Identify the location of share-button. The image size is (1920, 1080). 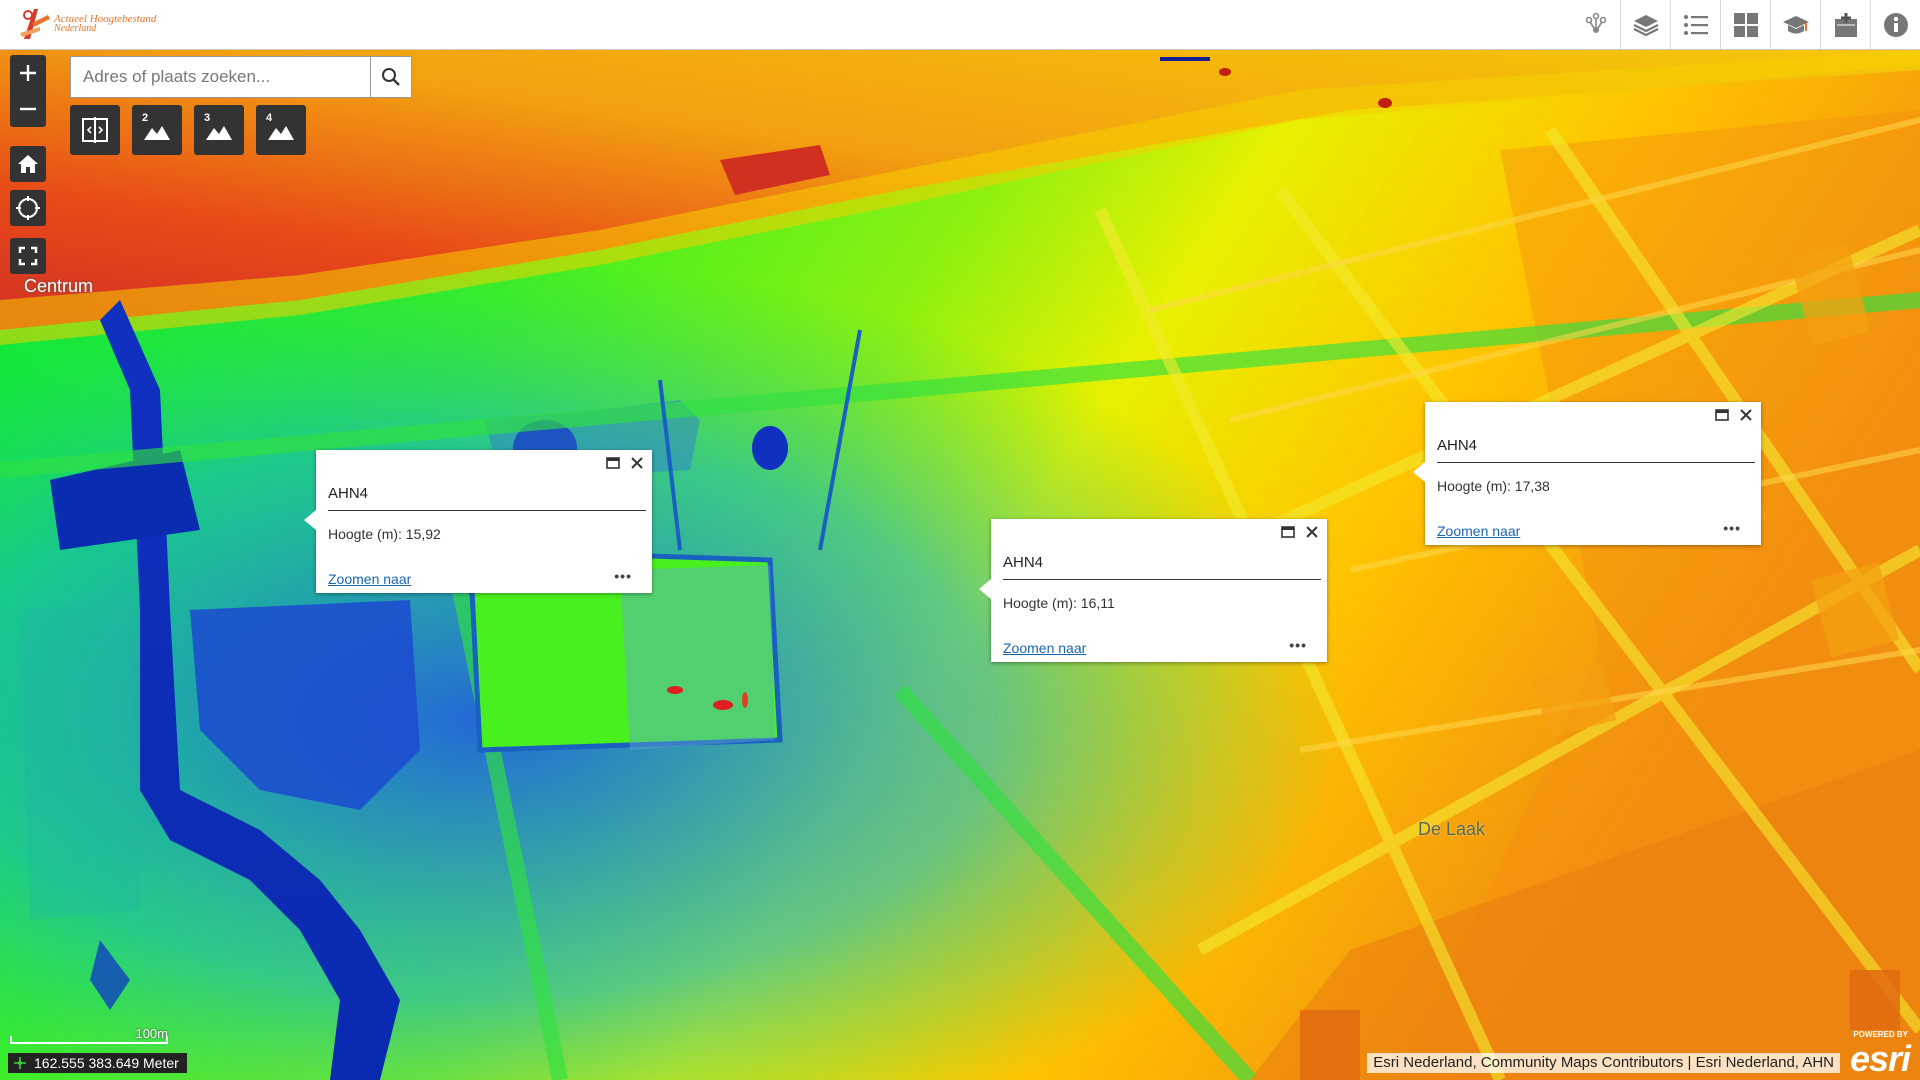
(1595, 24).